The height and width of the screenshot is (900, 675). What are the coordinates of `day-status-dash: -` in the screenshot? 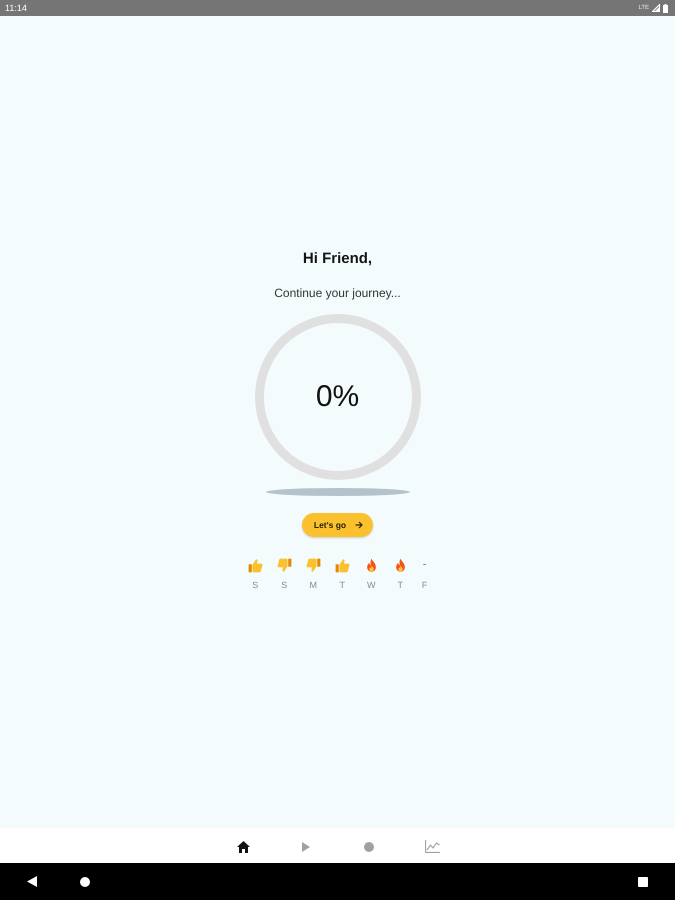 It's located at (424, 565).